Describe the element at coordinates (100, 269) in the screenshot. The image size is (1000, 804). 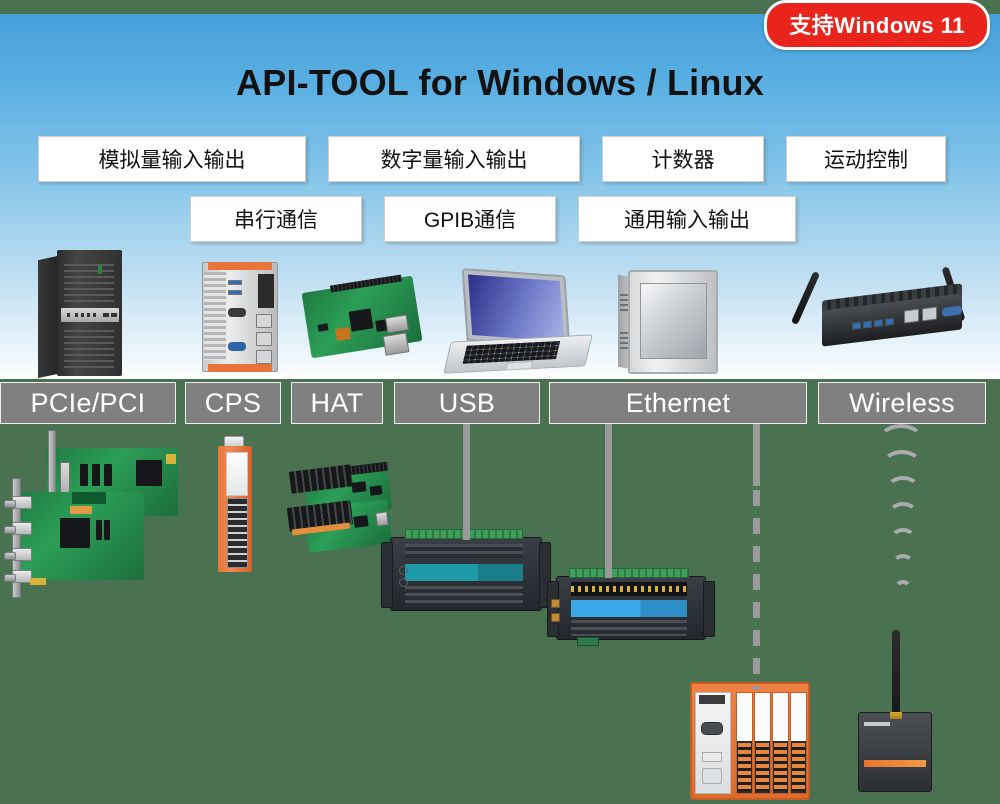
I see `tower-power-led` at that location.